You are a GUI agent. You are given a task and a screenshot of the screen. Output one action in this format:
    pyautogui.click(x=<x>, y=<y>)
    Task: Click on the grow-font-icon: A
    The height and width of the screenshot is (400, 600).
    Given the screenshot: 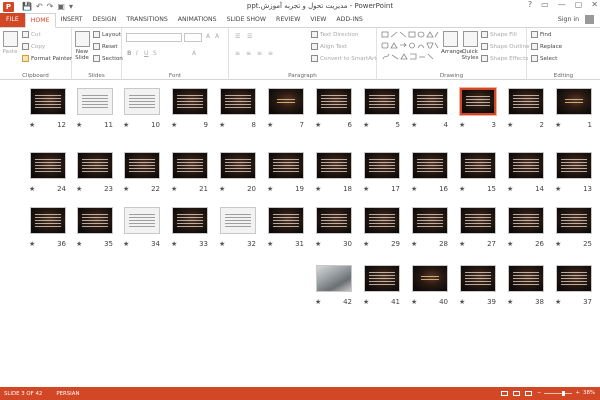 What is the action you would take?
    pyautogui.click(x=208, y=36)
    